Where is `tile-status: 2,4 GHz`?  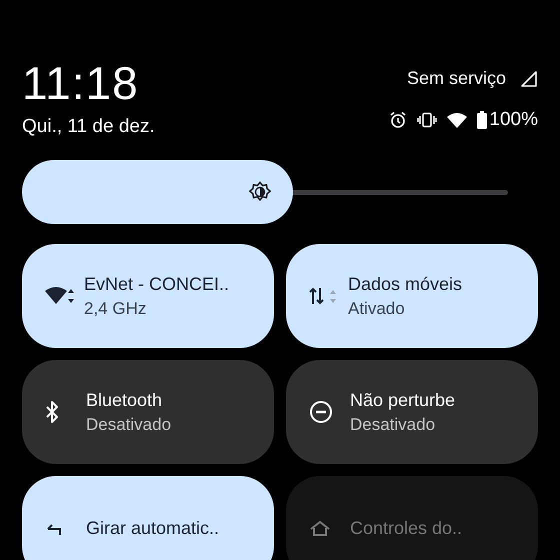
tile-status: 2,4 GHz is located at coordinates (116, 308).